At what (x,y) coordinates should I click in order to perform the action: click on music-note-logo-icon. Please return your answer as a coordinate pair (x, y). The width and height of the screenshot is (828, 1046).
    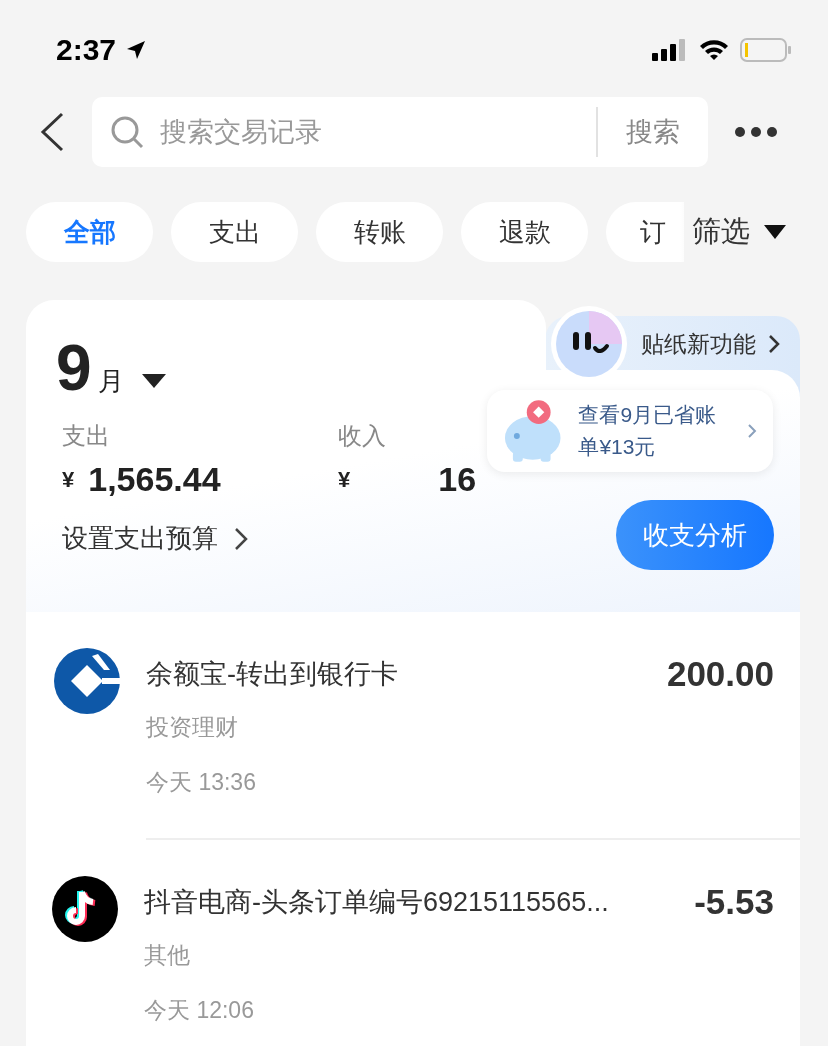
    Looking at the image, I should click on (85, 909).